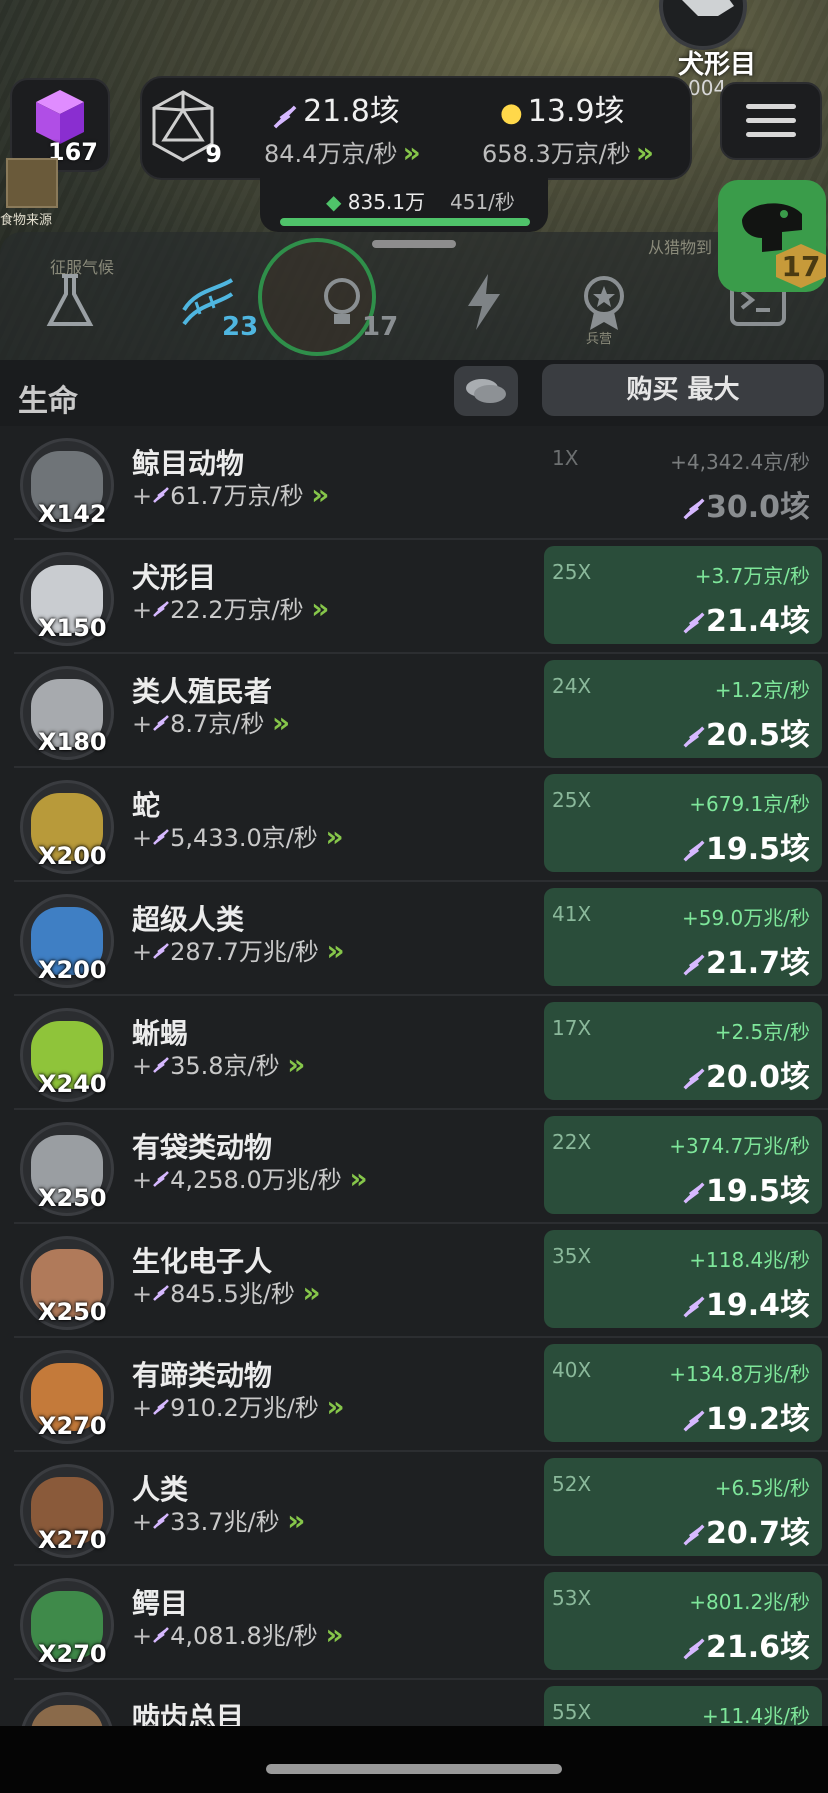  What do you see at coordinates (72, 742) in the screenshot?
I see `creature-multiplier: X180` at bounding box center [72, 742].